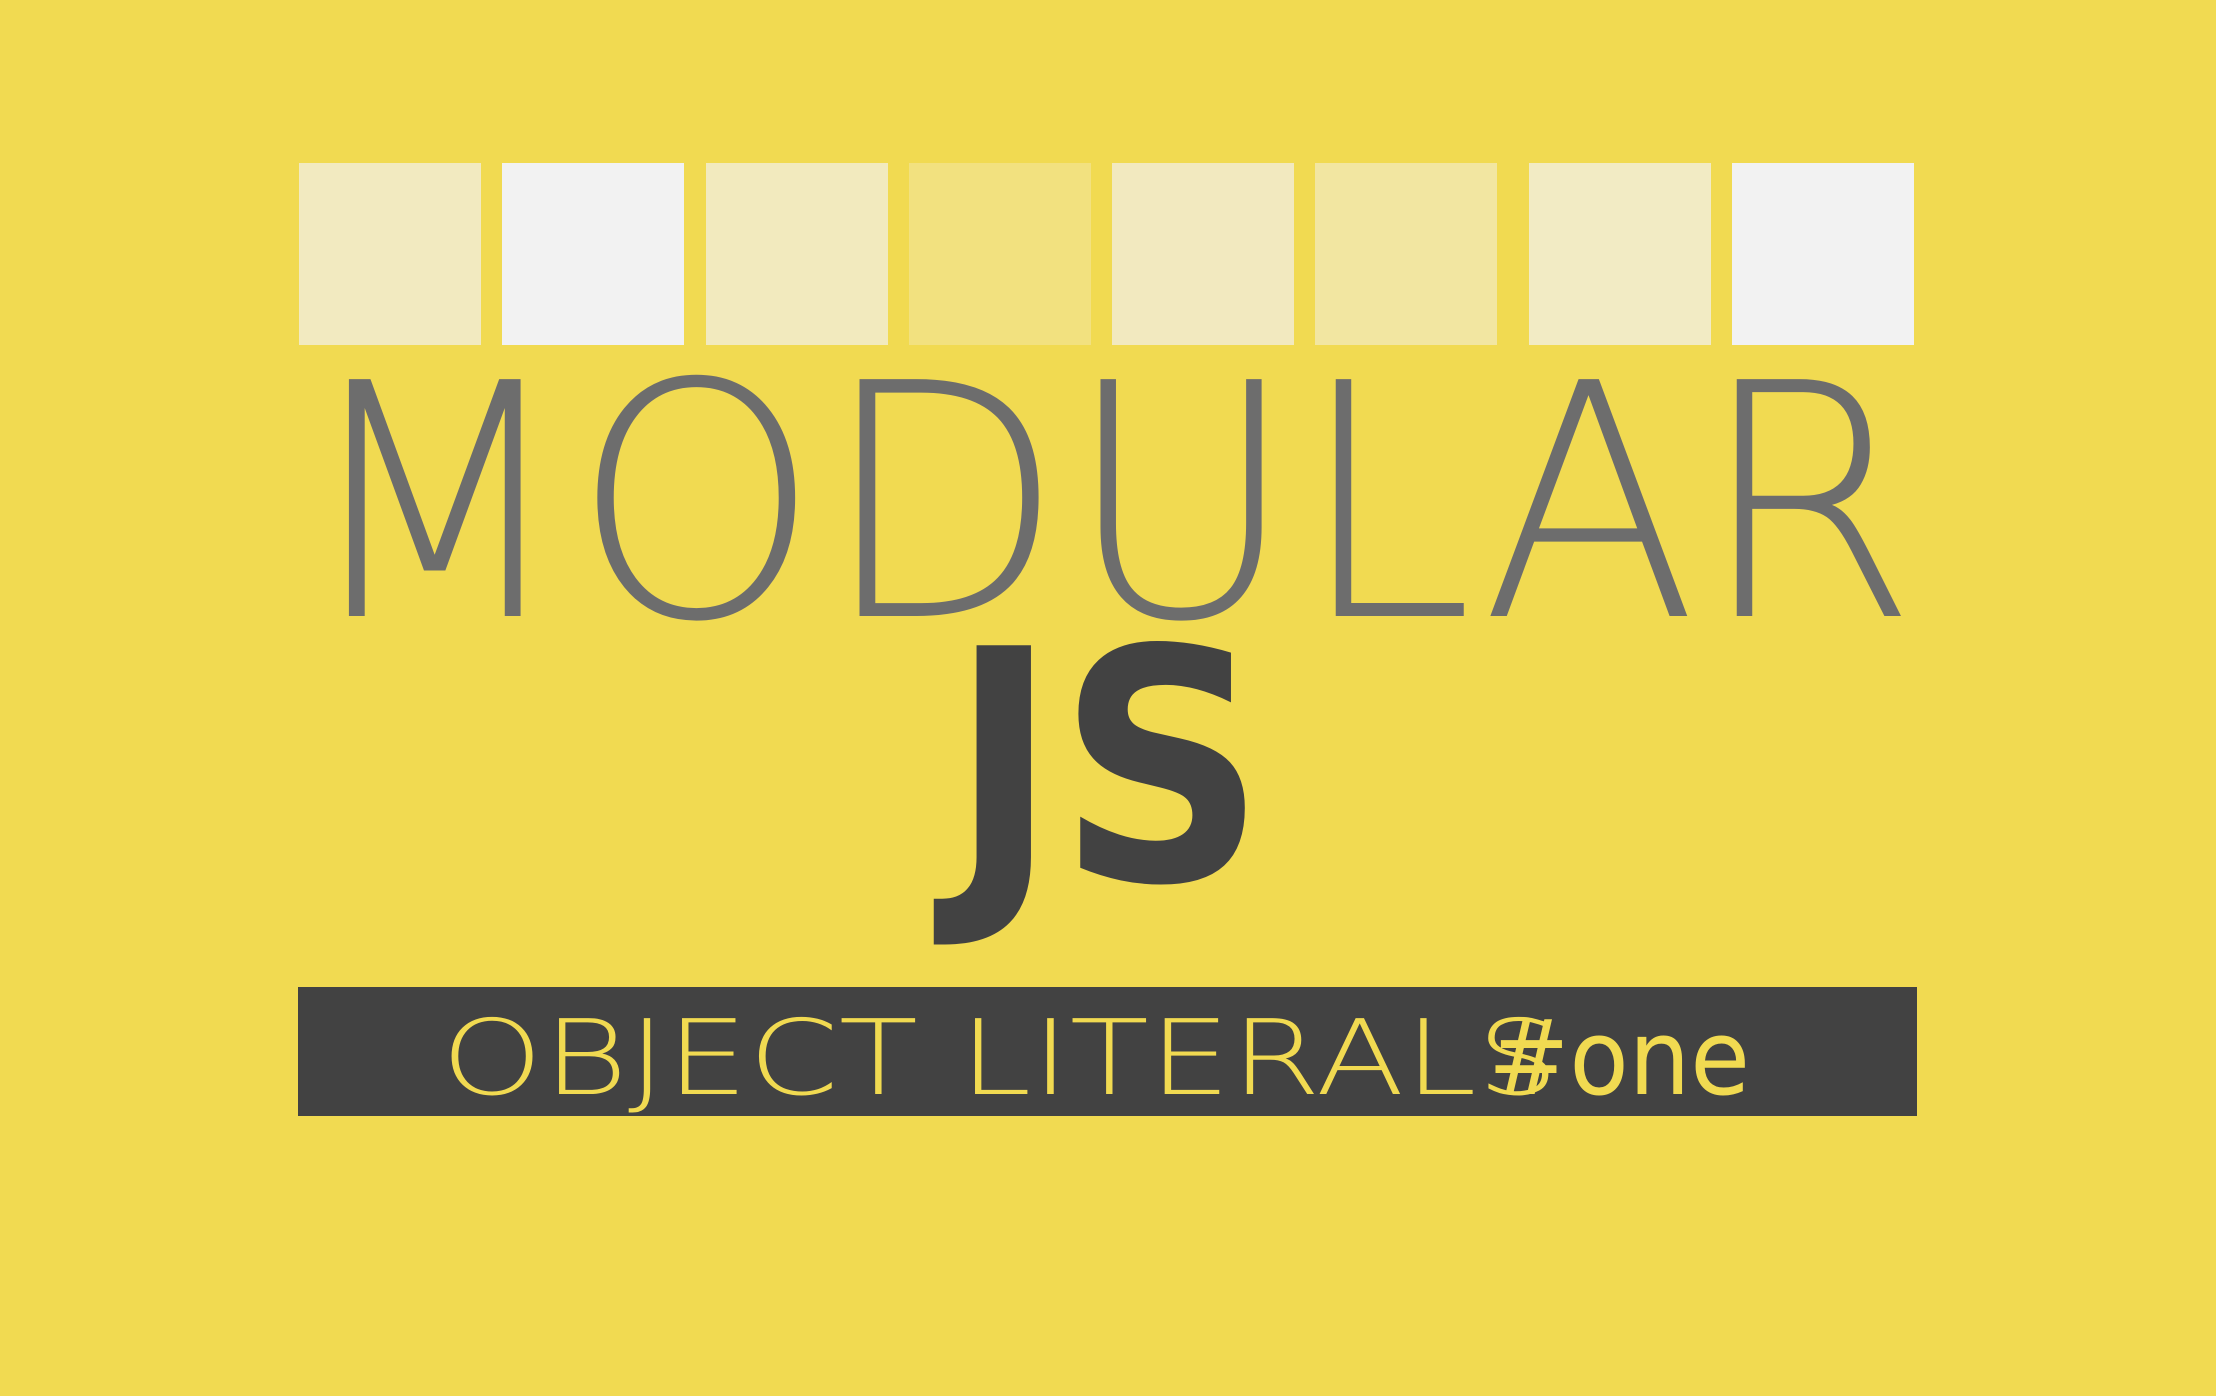 This screenshot has width=2216, height=1396. What do you see at coordinates (1000, 1056) in the screenshot?
I see `banner-title: OBJECT LITERALS` at bounding box center [1000, 1056].